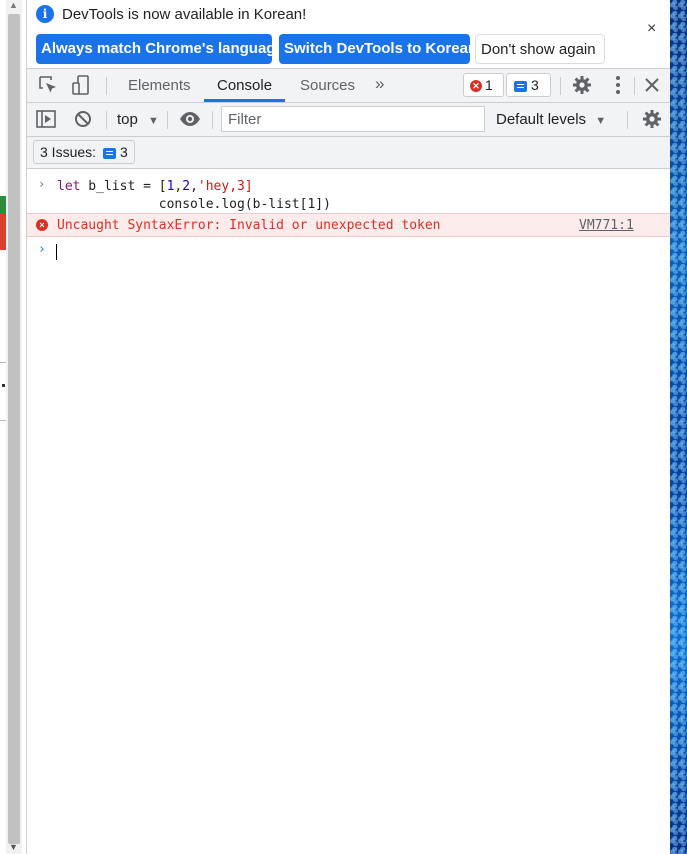 This screenshot has height=854, width=687. I want to click on clear-console-icon, so click(83, 119).